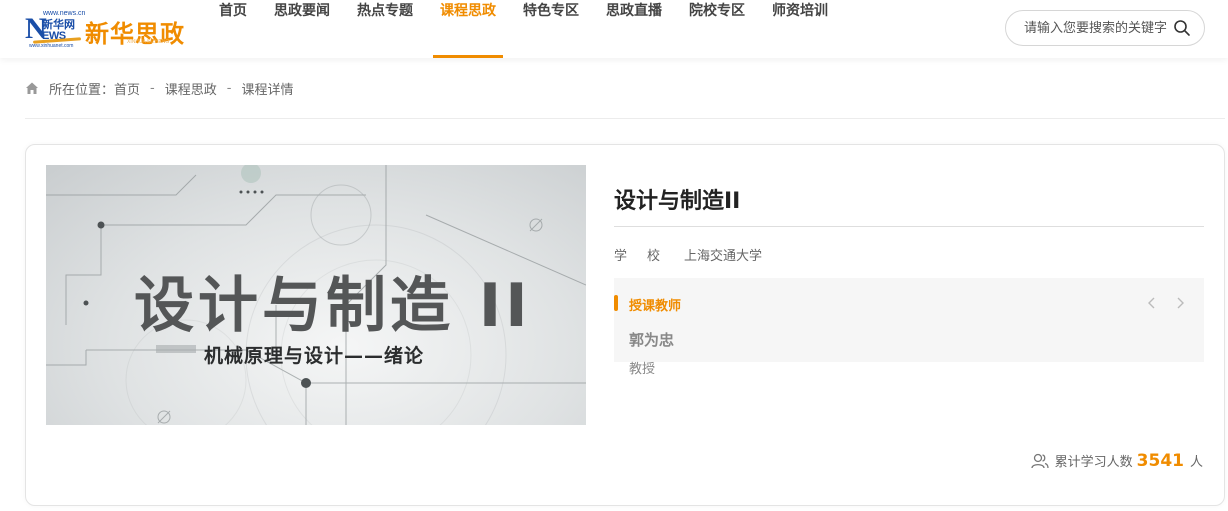  What do you see at coordinates (1151, 303) in the screenshot?
I see `chevron-left-icon` at bounding box center [1151, 303].